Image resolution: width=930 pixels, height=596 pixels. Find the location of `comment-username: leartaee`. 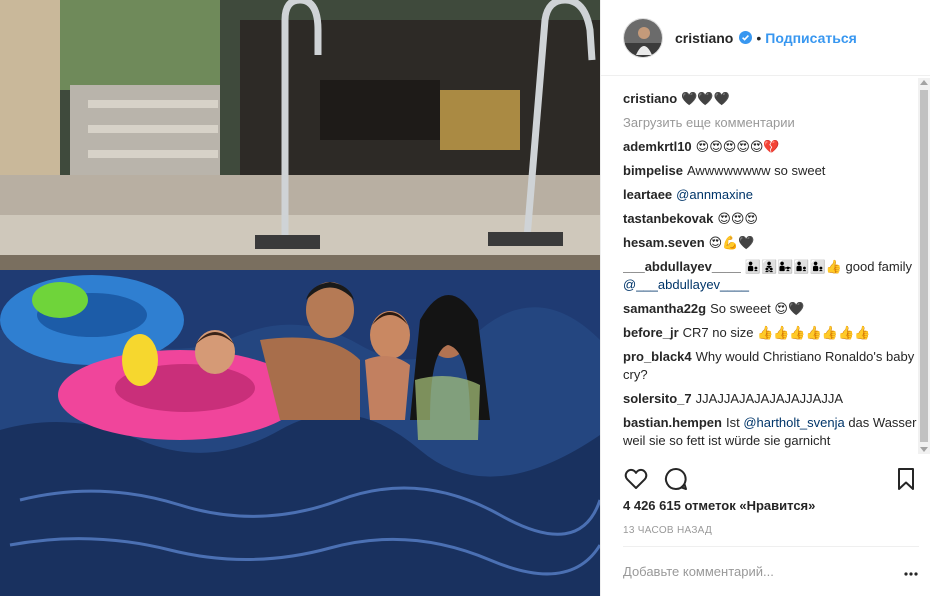

comment-username: leartaee is located at coordinates (647, 194).